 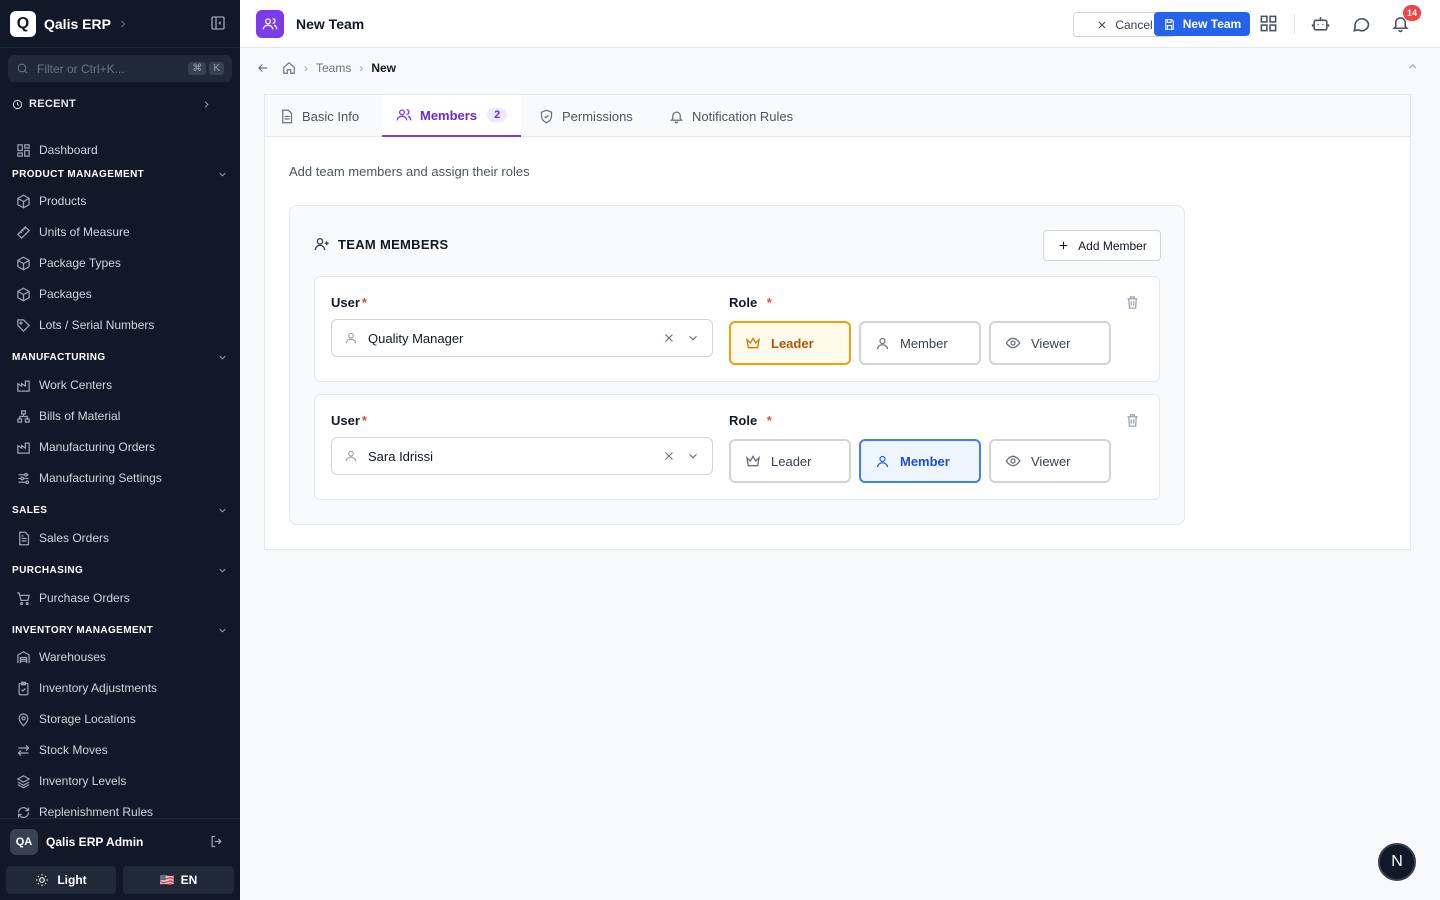 What do you see at coordinates (30, 510) in the screenshot?
I see `section-label: SALES` at bounding box center [30, 510].